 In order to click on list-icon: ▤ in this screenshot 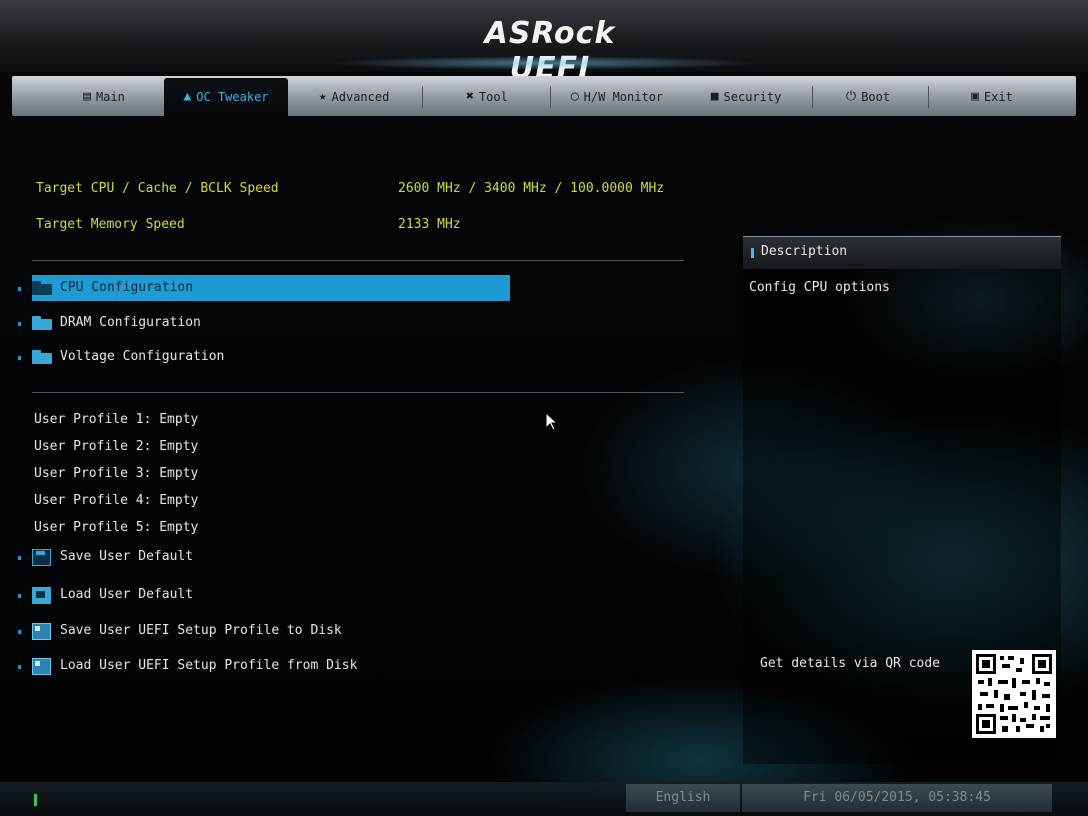, I will do `click(87, 96)`.